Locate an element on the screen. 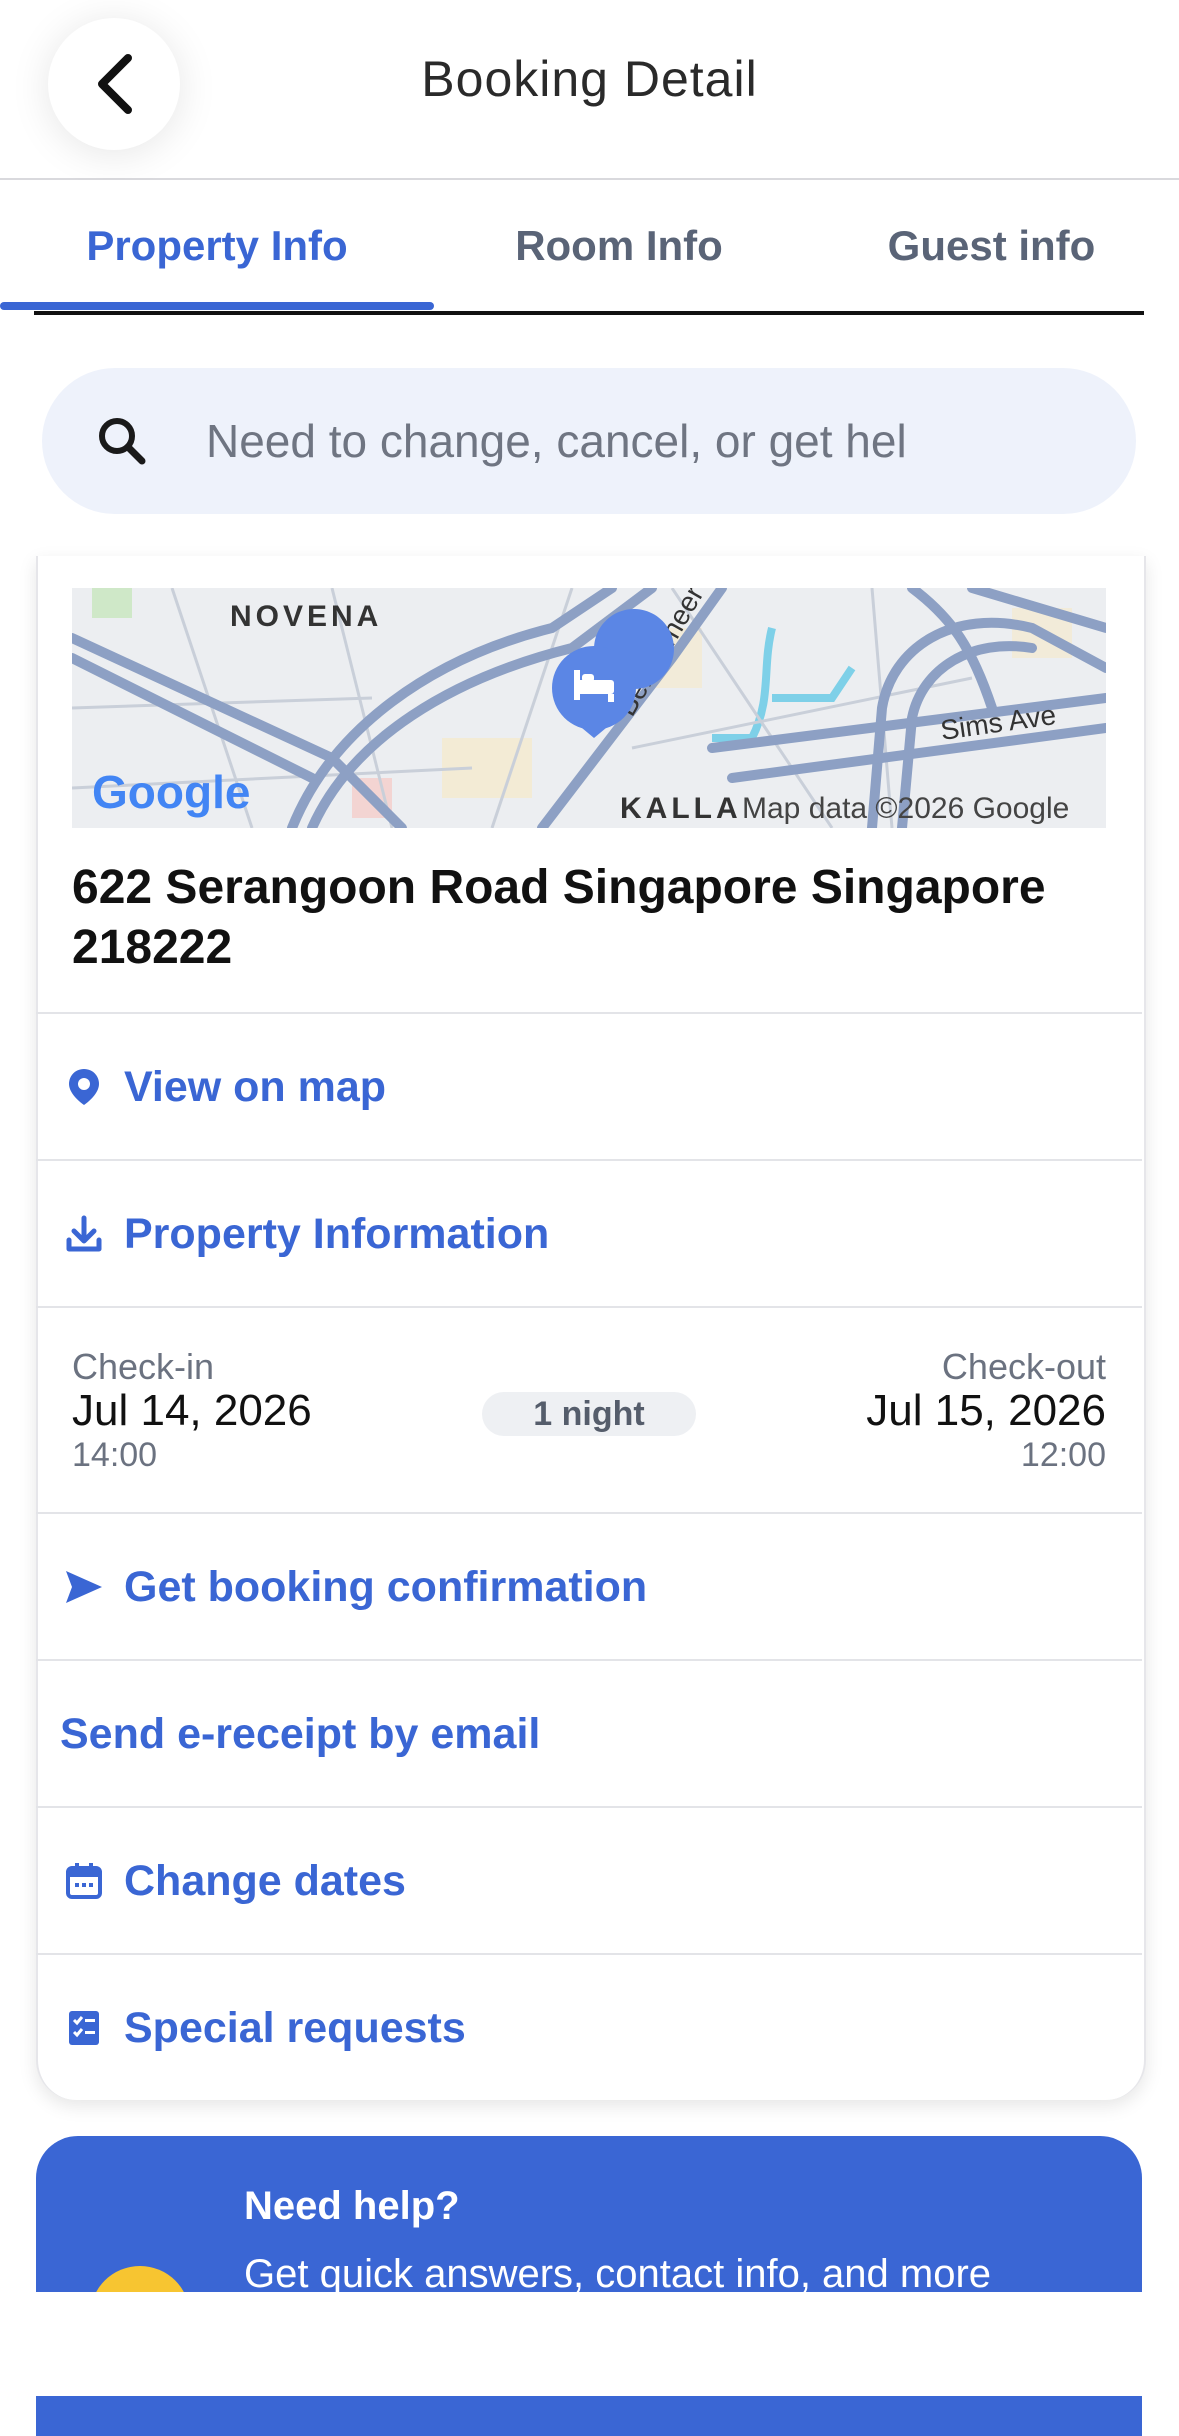  property-information-row: Property Information is located at coordinates (589, 1233).